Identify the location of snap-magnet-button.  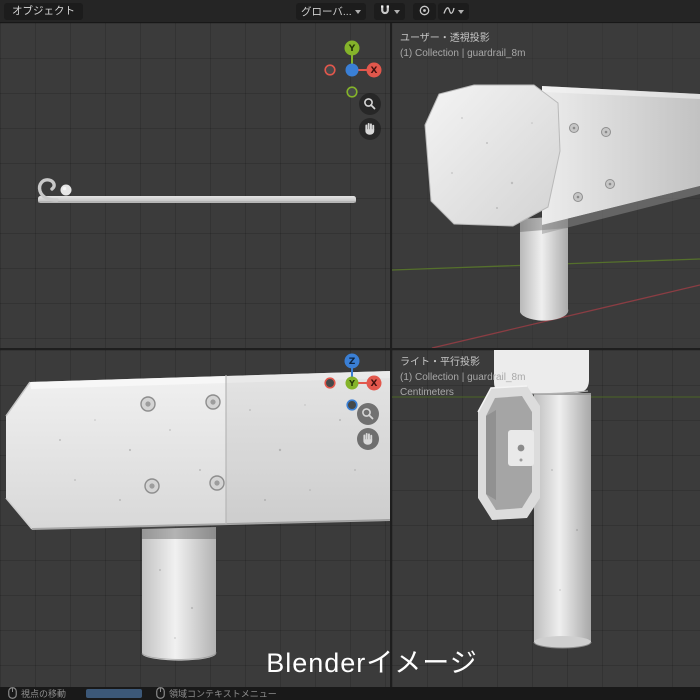
(389, 11).